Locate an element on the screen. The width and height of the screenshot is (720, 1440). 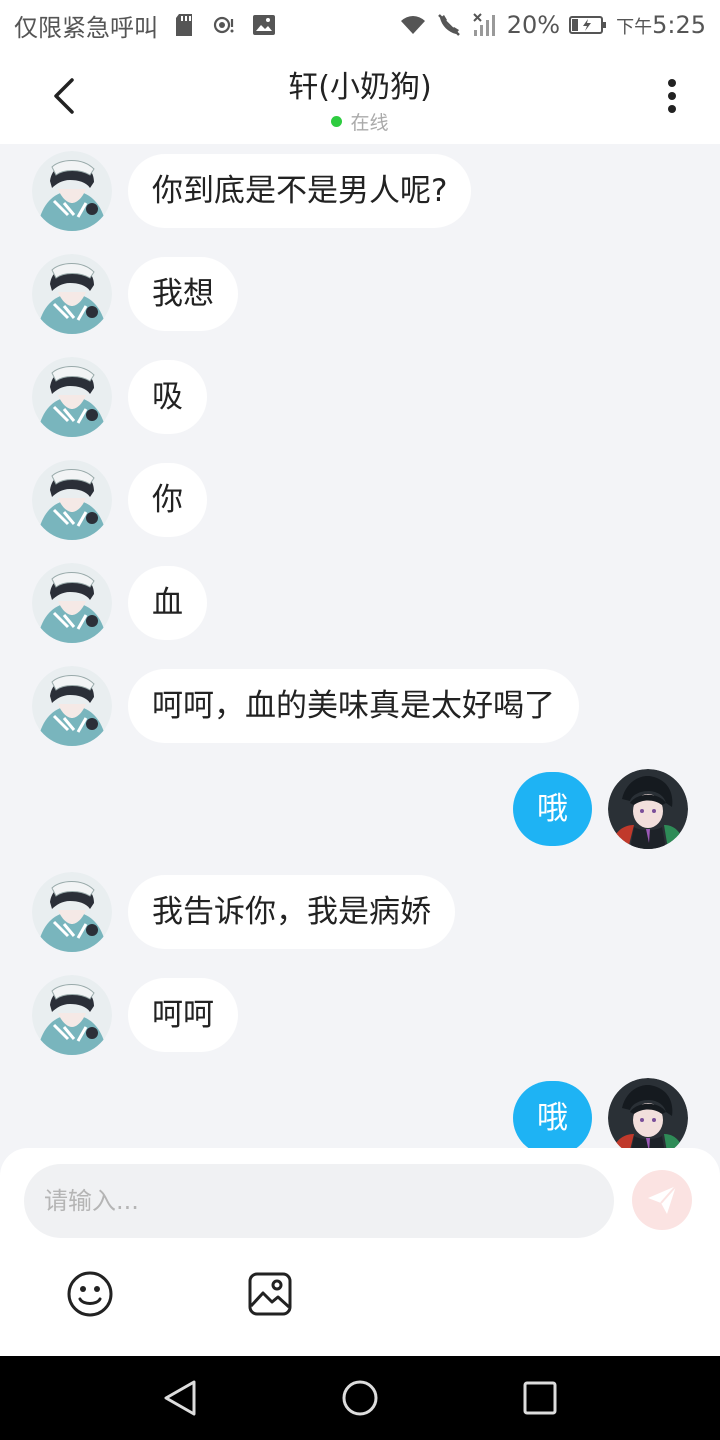
hotspot-icon is located at coordinates (224, 25).